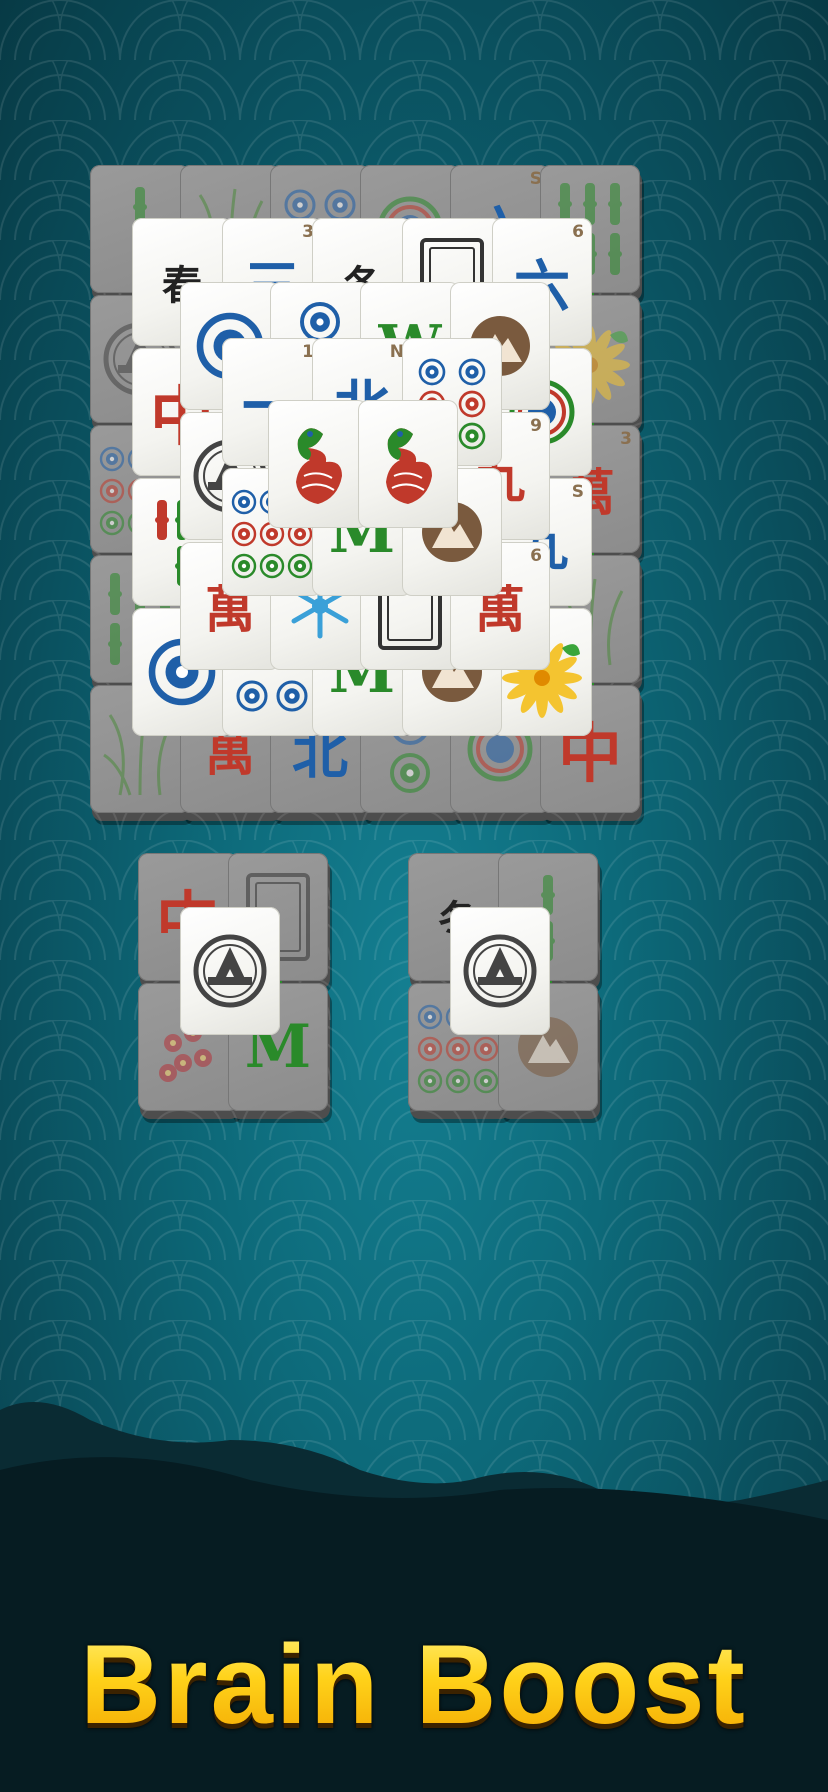 The image size is (828, 1792). Describe the element at coordinates (626, 439) in the screenshot. I see `tile-corner-index: 3` at that location.